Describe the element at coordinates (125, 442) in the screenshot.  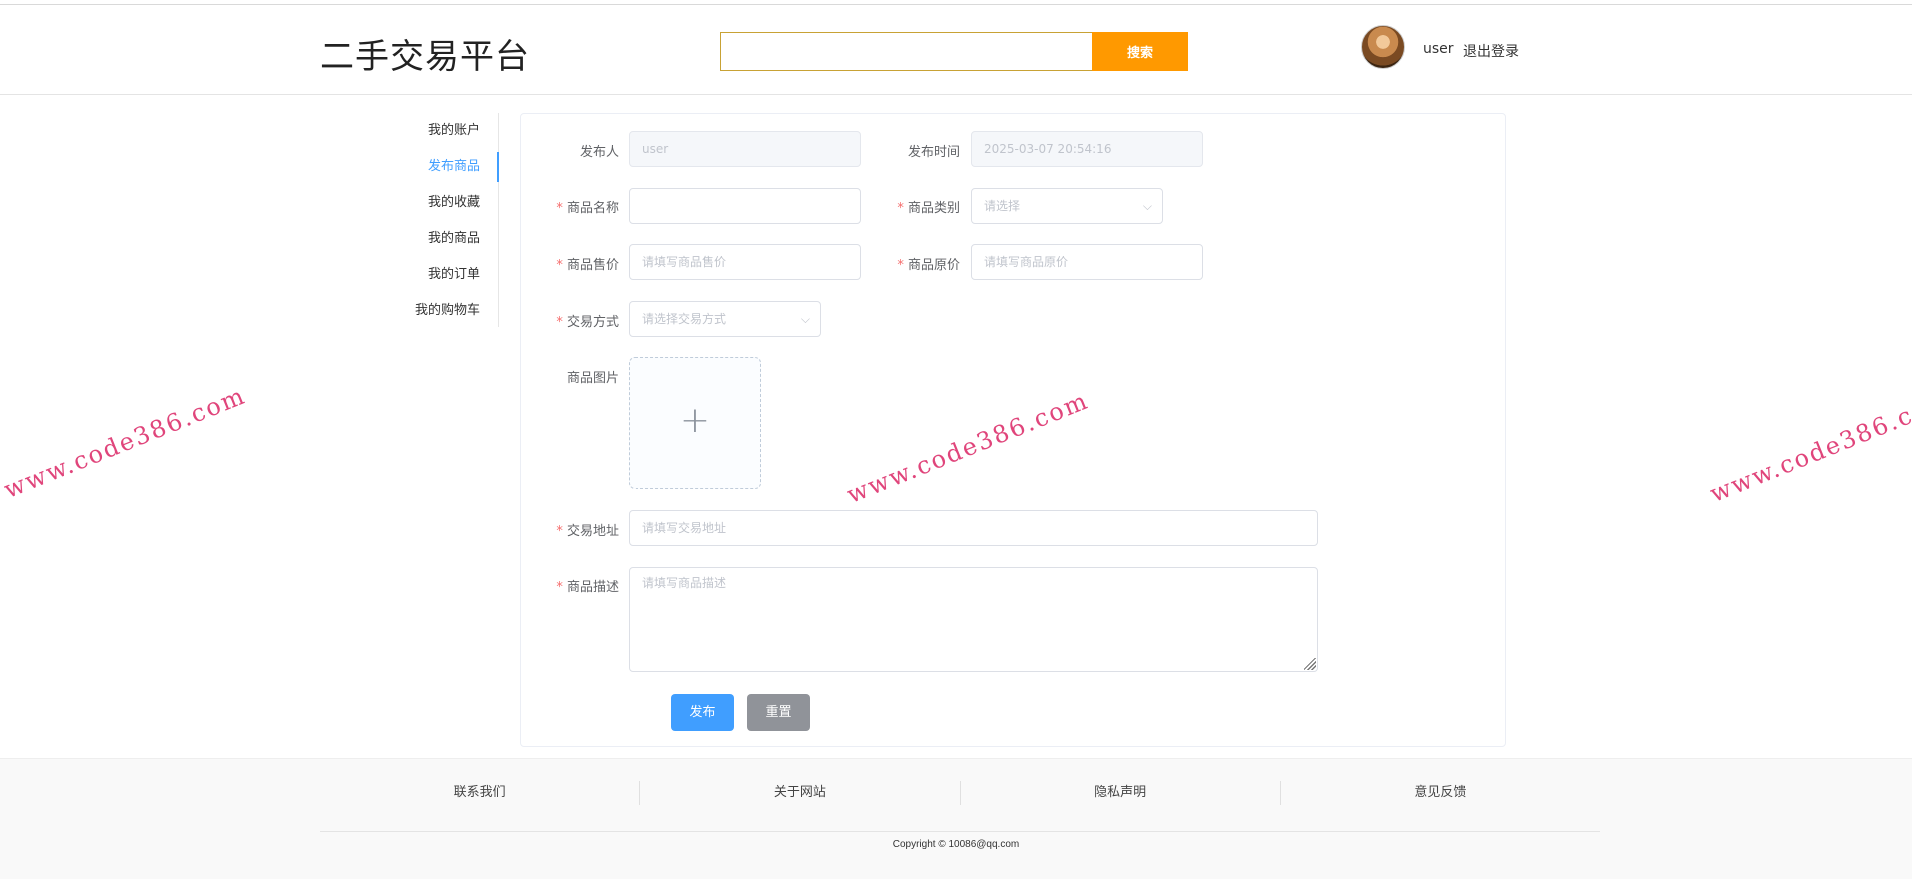
I see `watermark-left: www.code386.com` at that location.